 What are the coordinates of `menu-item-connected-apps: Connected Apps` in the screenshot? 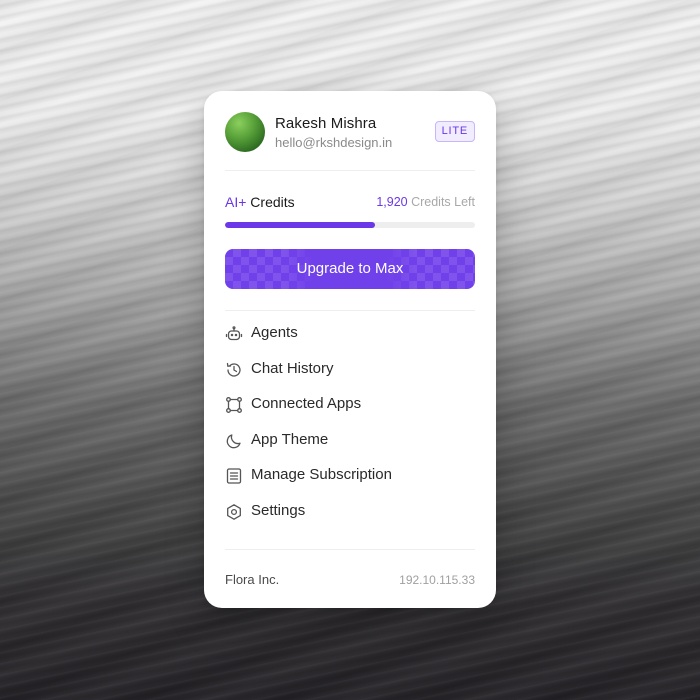 It's located at (350, 412).